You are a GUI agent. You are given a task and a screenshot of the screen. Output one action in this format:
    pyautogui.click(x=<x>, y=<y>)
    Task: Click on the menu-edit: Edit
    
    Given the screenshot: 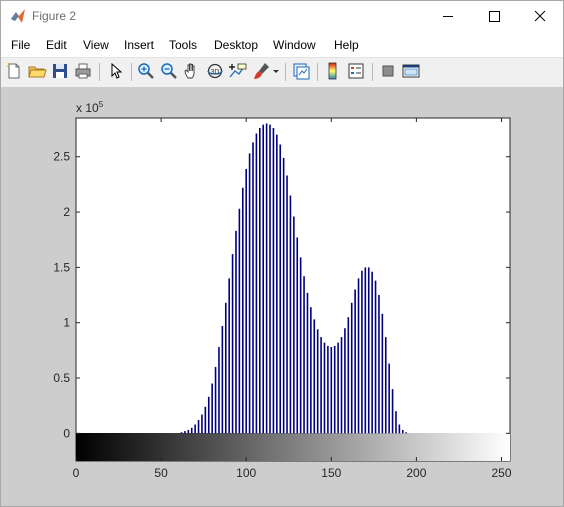 What is the action you would take?
    pyautogui.click(x=56, y=45)
    